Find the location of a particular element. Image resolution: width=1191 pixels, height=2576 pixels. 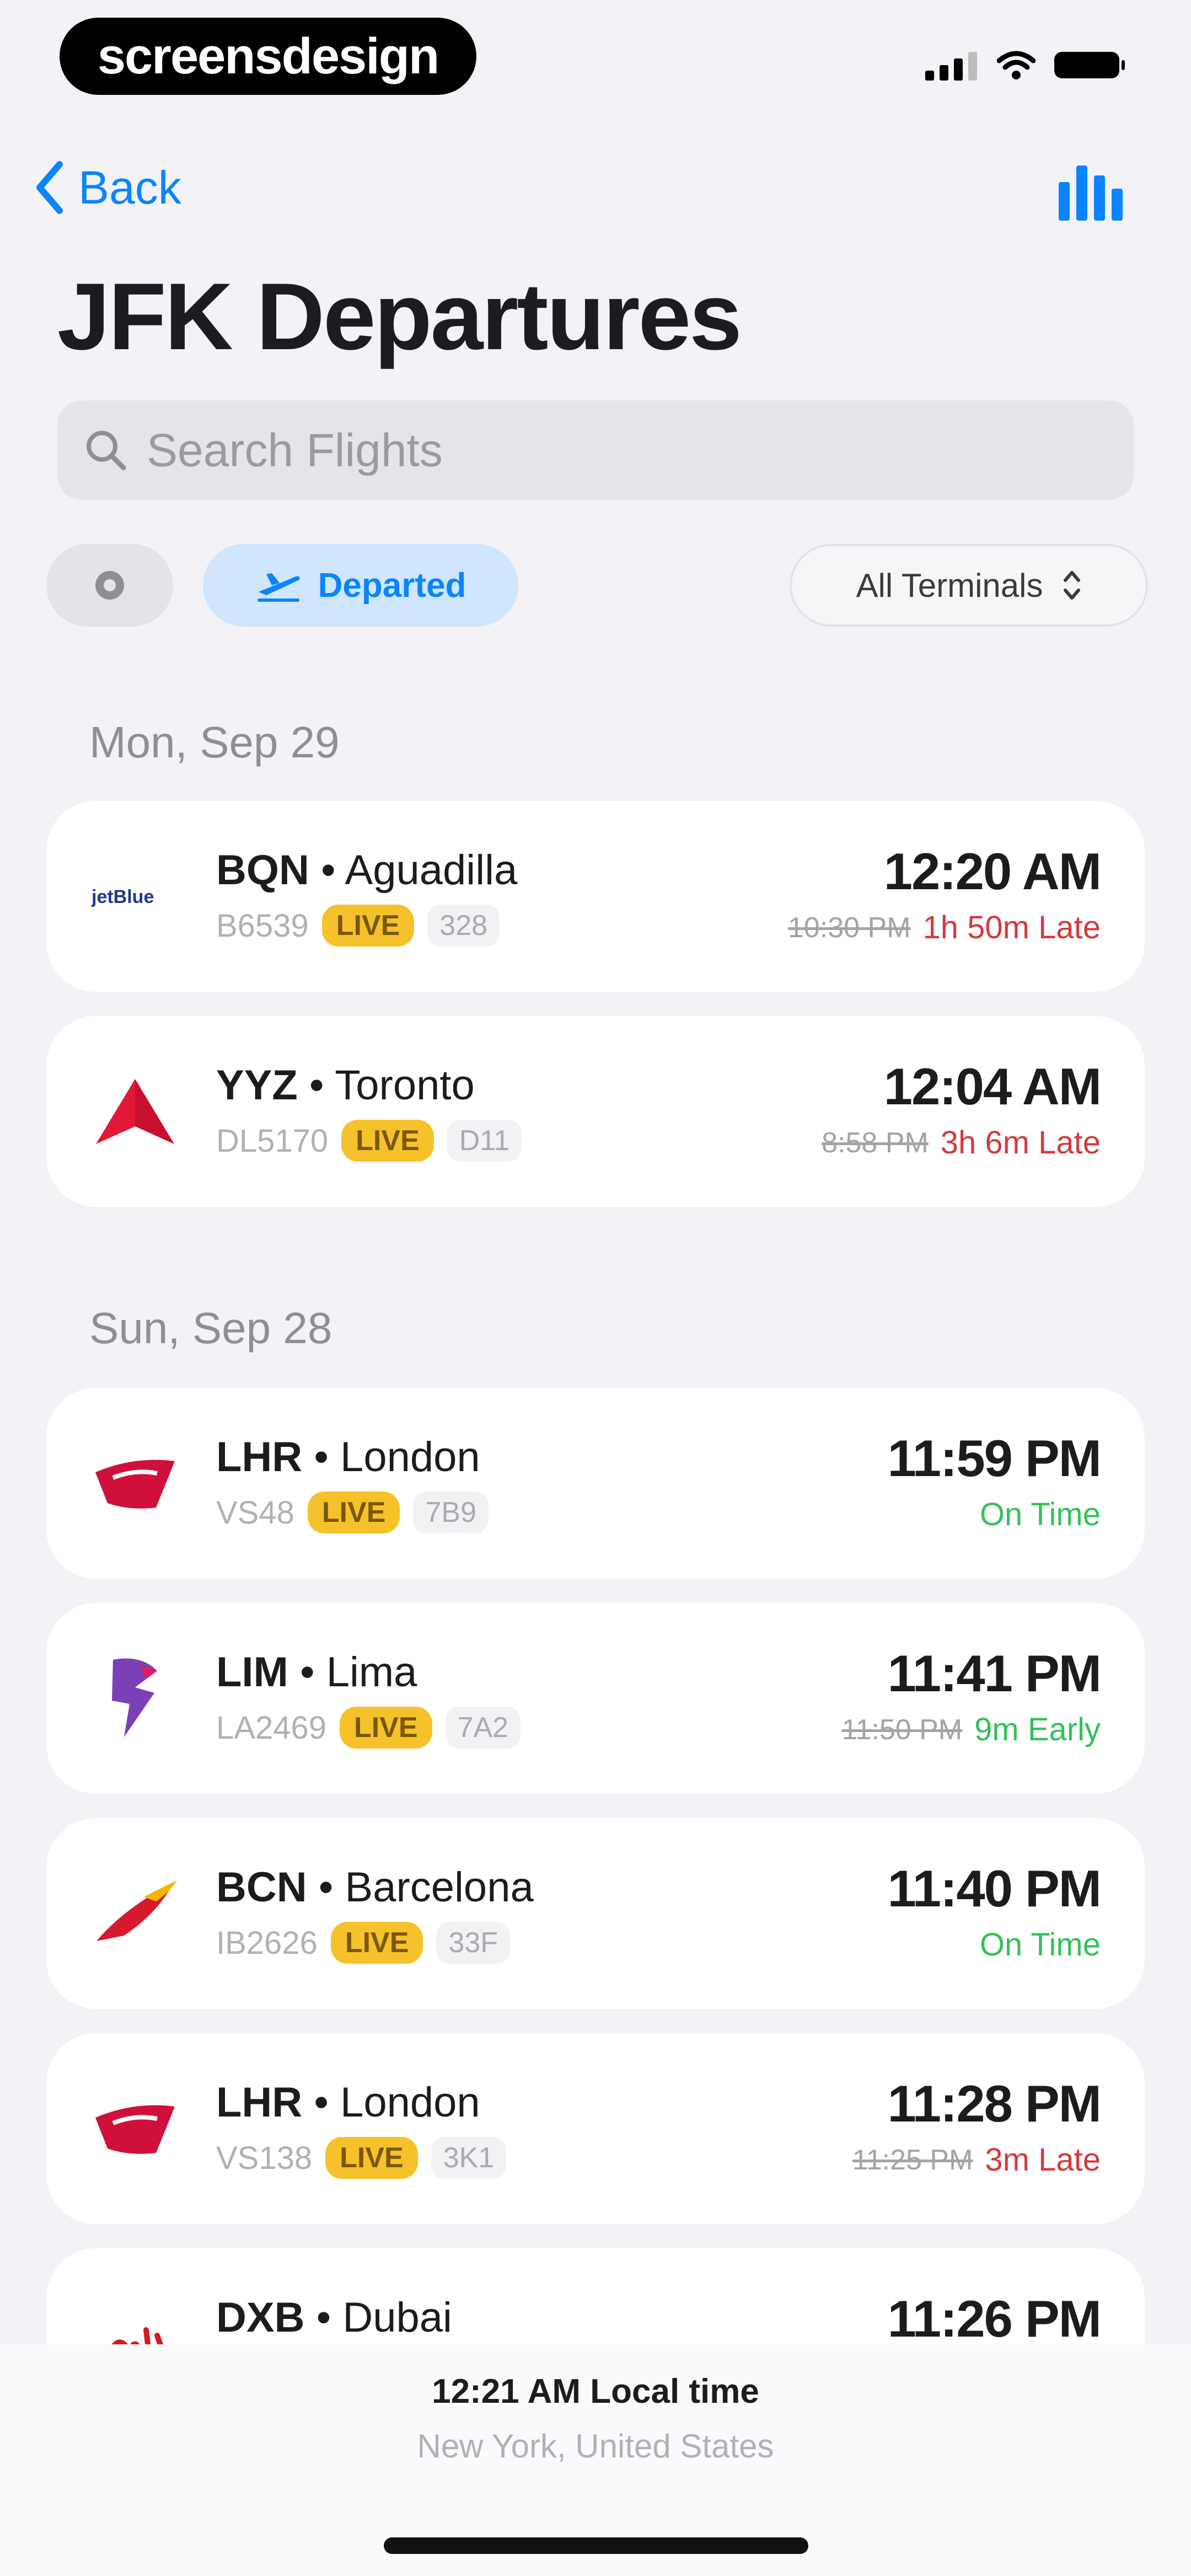

back-label: Back is located at coordinates (129, 187).